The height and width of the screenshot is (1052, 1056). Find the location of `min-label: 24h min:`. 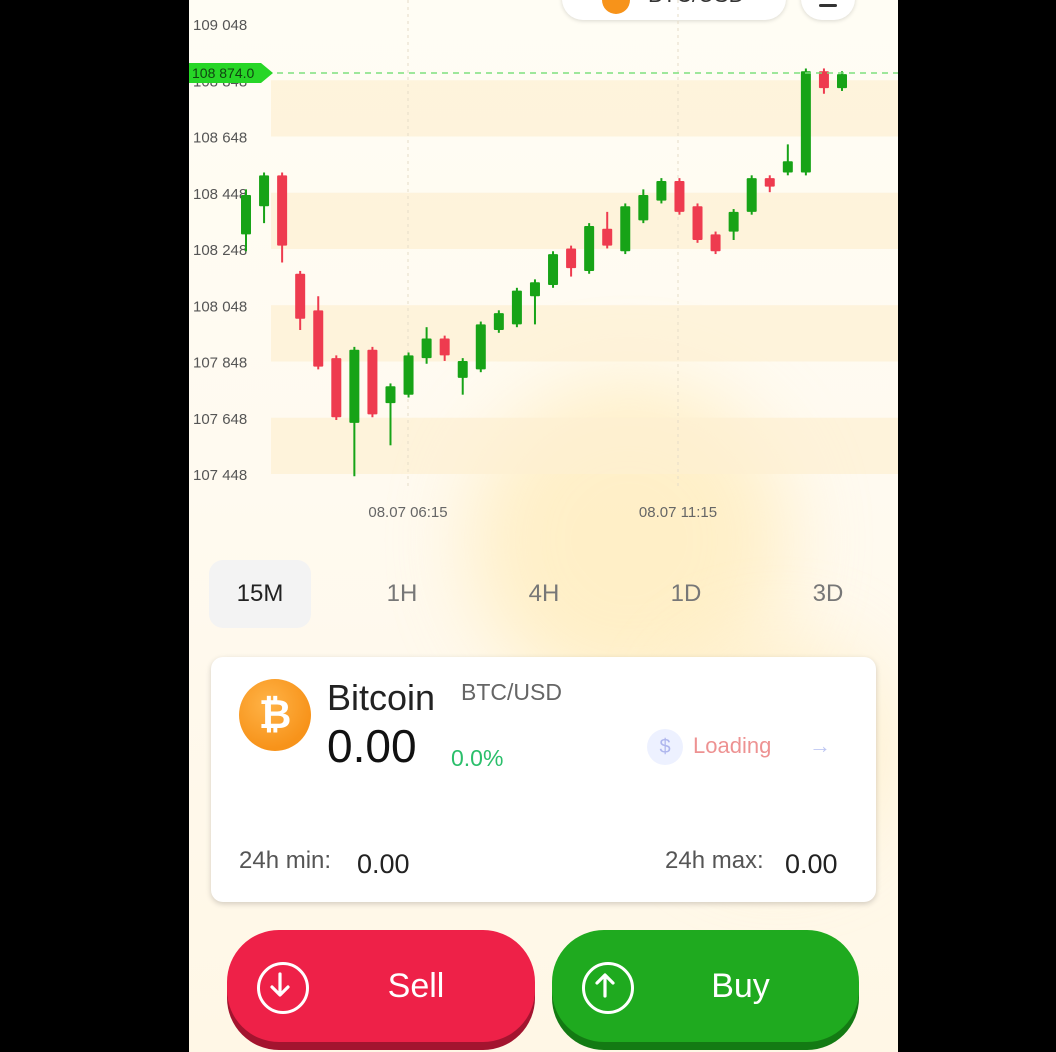

min-label: 24h min: is located at coordinates (285, 860).